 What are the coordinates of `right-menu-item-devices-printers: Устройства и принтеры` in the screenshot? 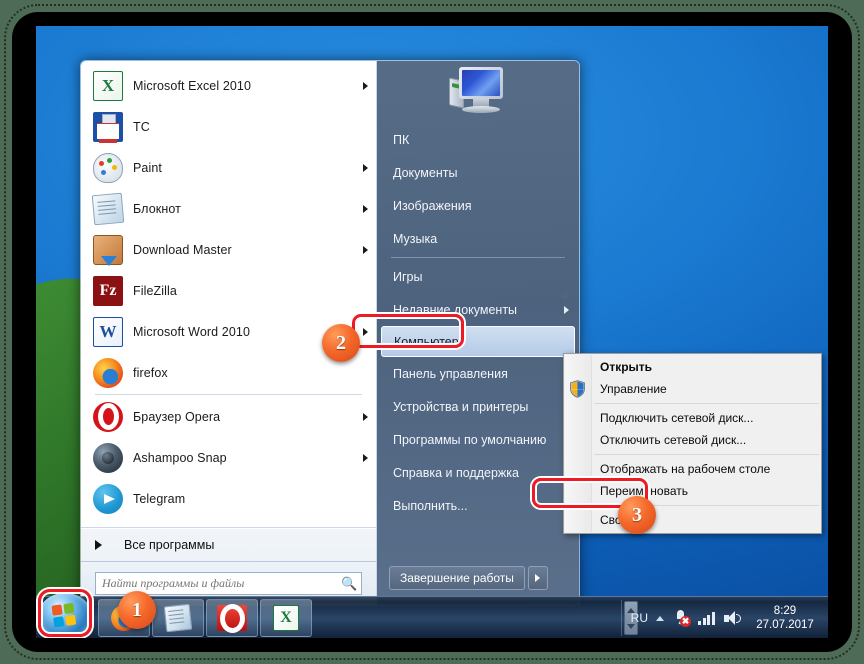 It's located at (478, 406).